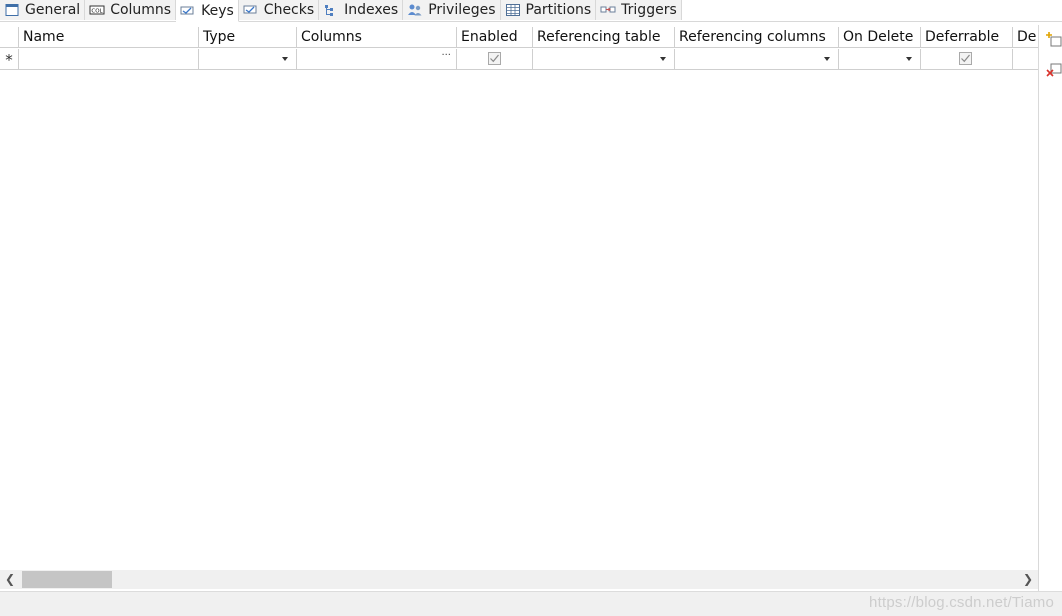  I want to click on column-header-referencing-table: Referencing table, so click(604, 37).